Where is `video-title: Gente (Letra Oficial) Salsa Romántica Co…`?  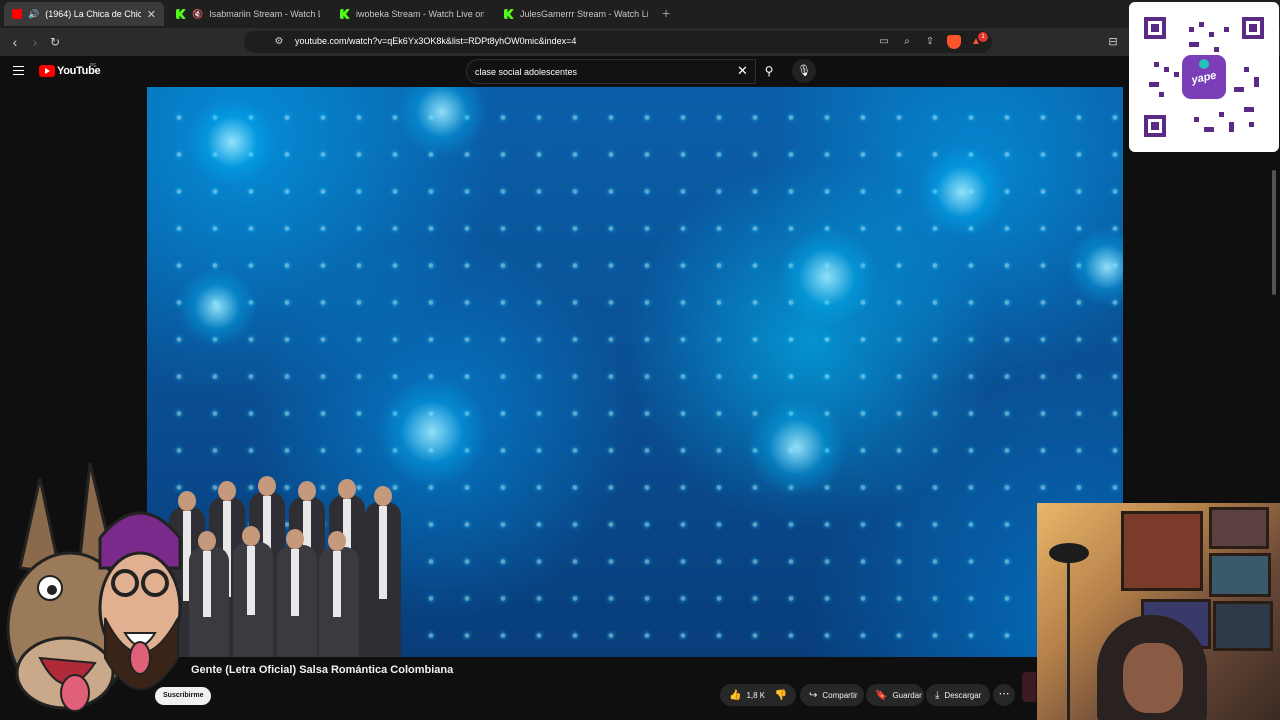
video-title: Gente (Letra Oficial) Salsa Romántica Co… is located at coordinates (322, 670).